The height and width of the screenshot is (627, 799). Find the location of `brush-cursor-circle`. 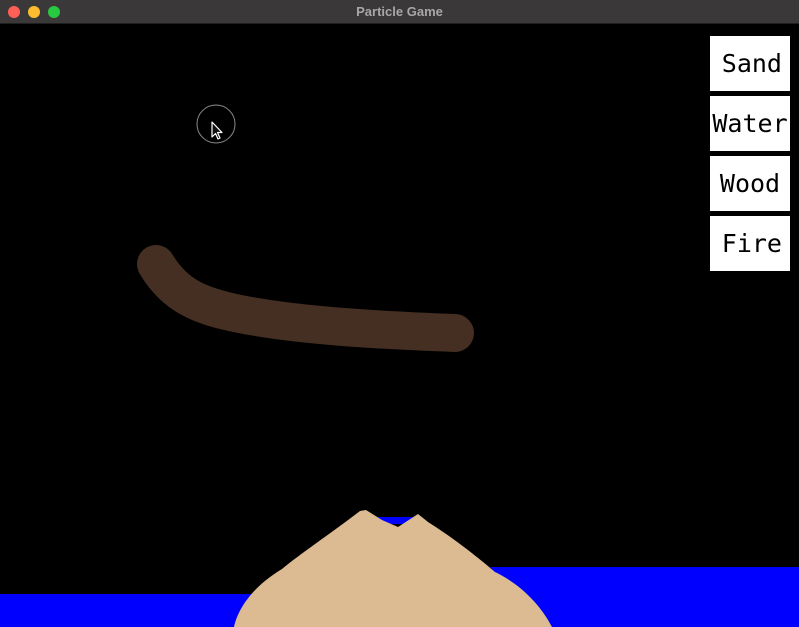

brush-cursor-circle is located at coordinates (216, 124).